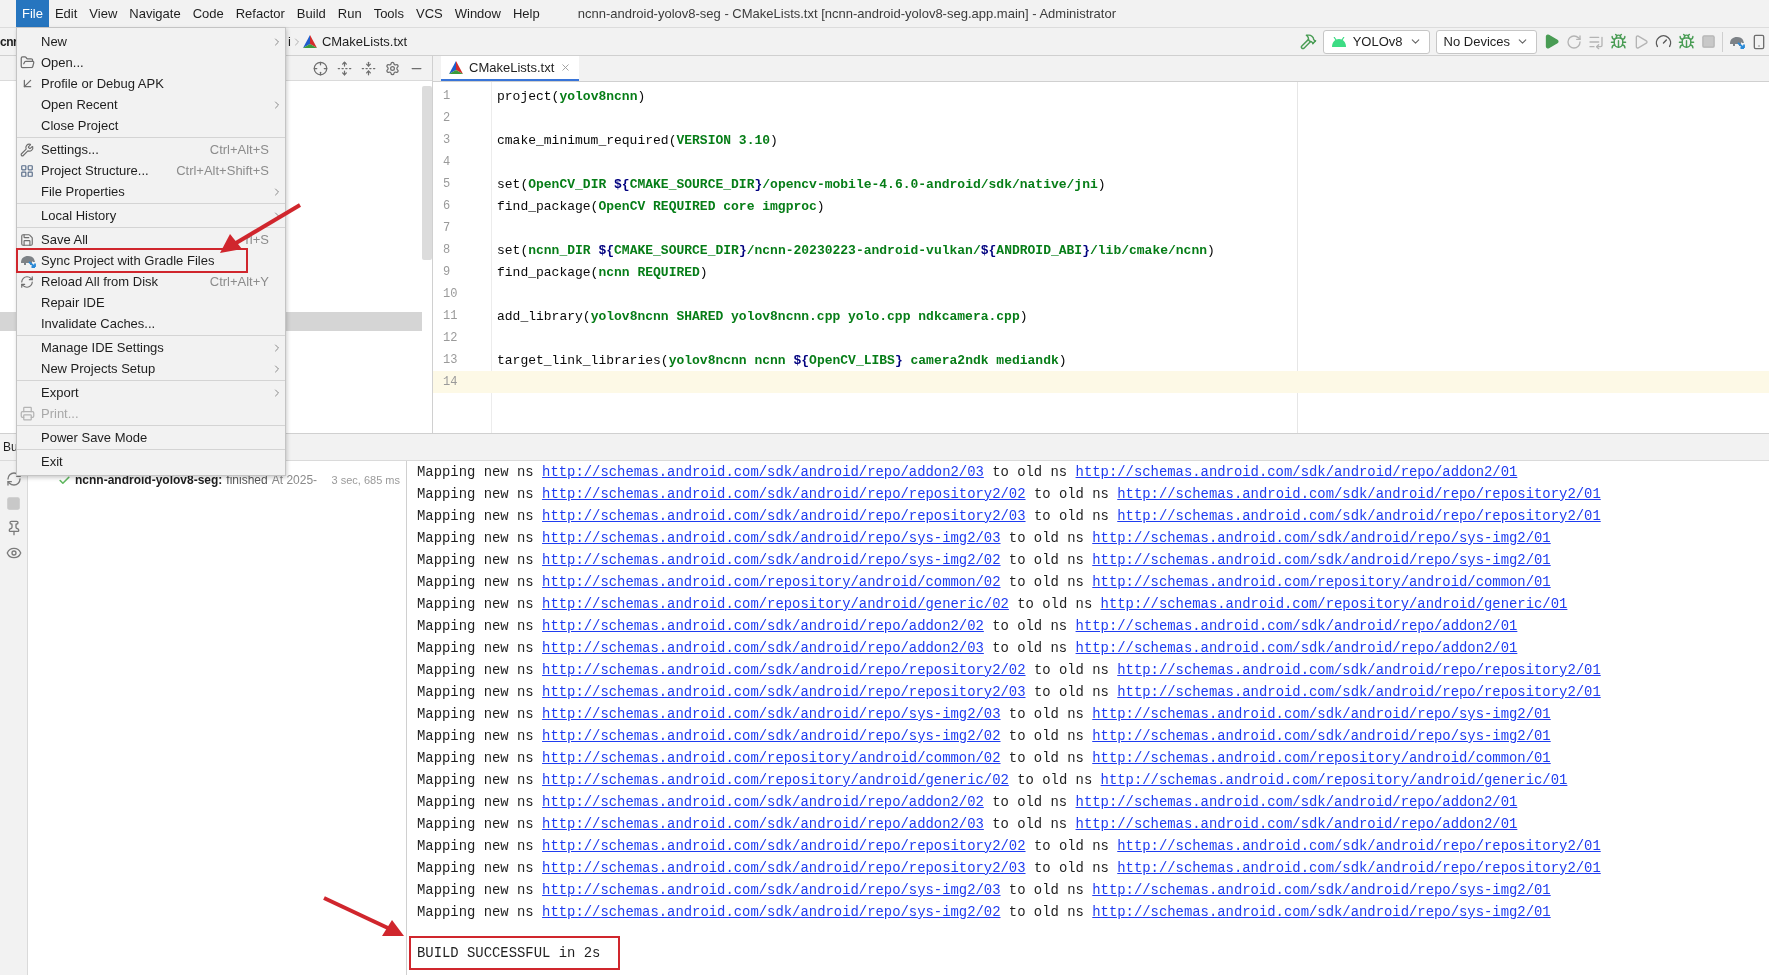 Image resolution: width=1769 pixels, height=975 pixels. Describe the element at coordinates (151, 104) in the screenshot. I see `menu-item: Open Recent` at that location.